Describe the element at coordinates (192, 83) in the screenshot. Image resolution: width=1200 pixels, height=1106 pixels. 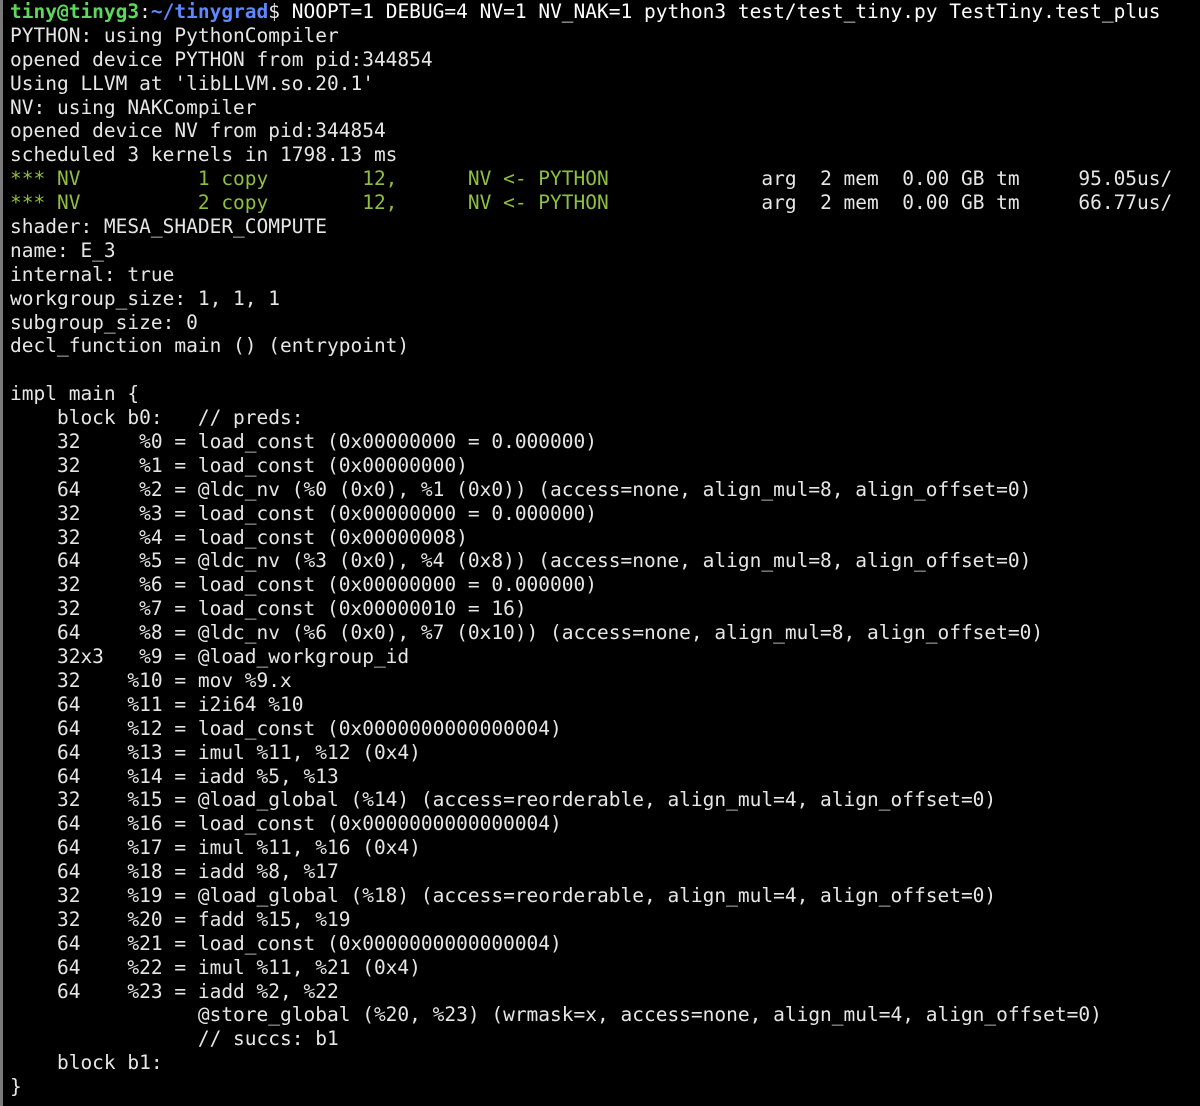
I see `output-line: Using LLVM at 'libLLVM.so.20.1'` at that location.